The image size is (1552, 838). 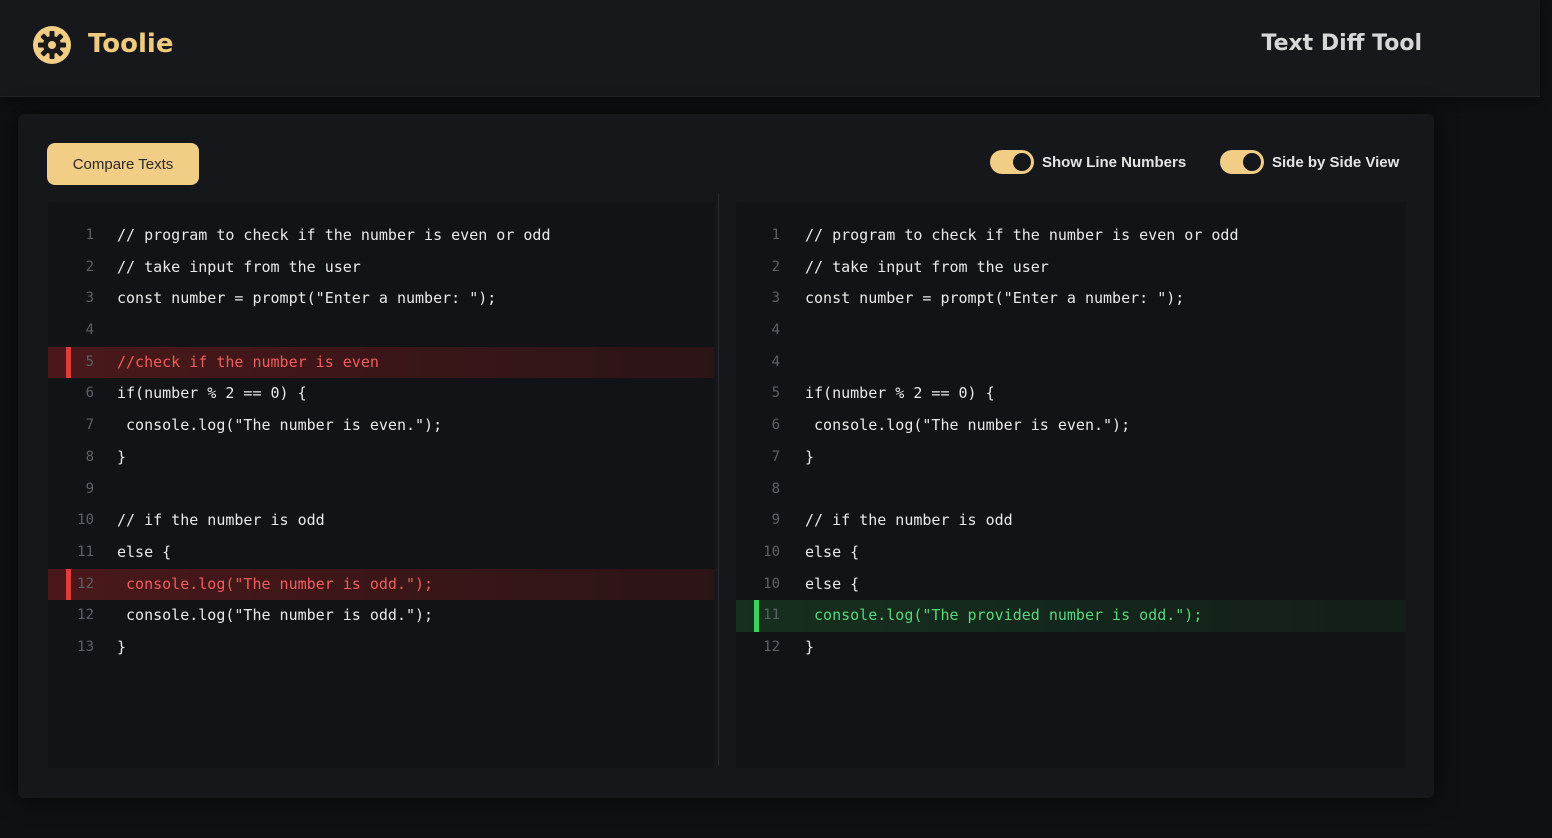 I want to click on brand-name: Toolie, so click(x=130, y=44).